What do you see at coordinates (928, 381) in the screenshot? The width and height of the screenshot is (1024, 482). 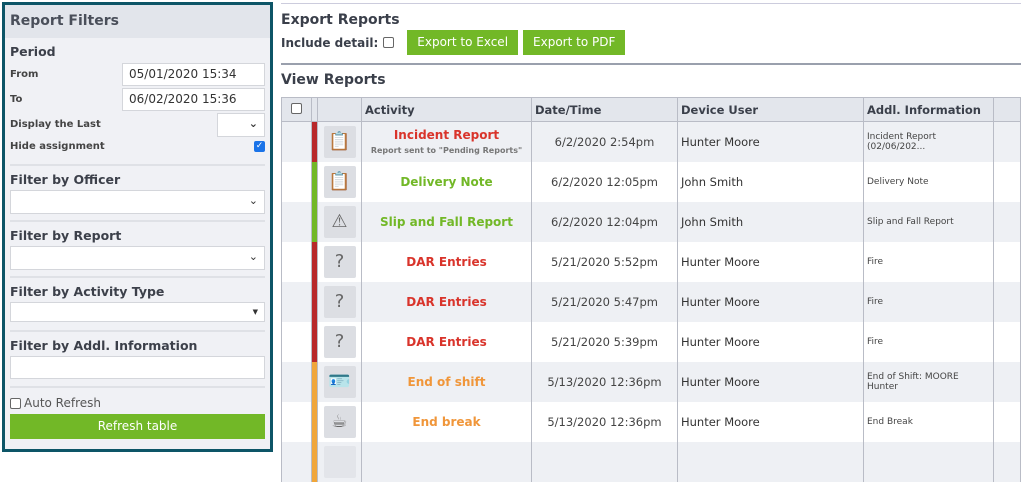 I see `addl-info: End of Shift: MOORE Hunter` at bounding box center [928, 381].